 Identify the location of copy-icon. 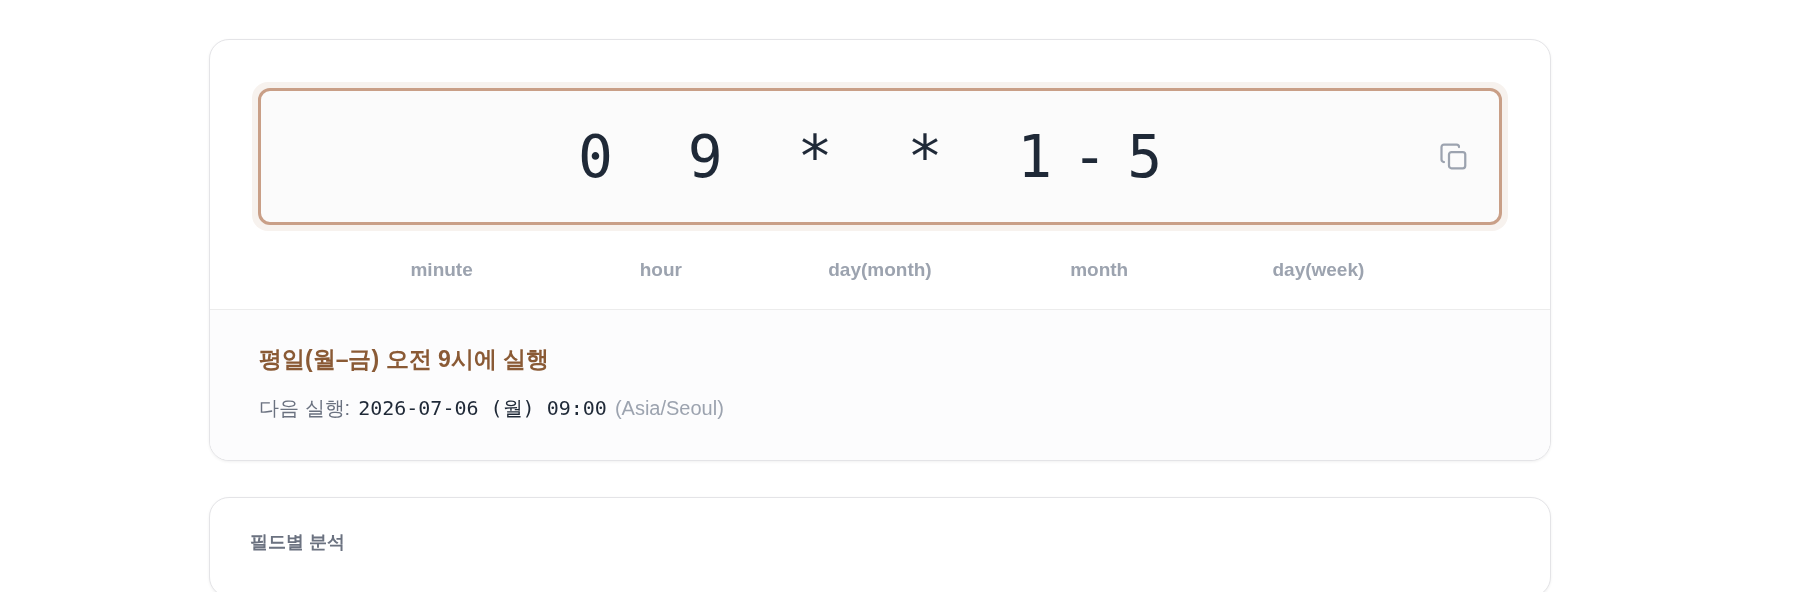
(1454, 156).